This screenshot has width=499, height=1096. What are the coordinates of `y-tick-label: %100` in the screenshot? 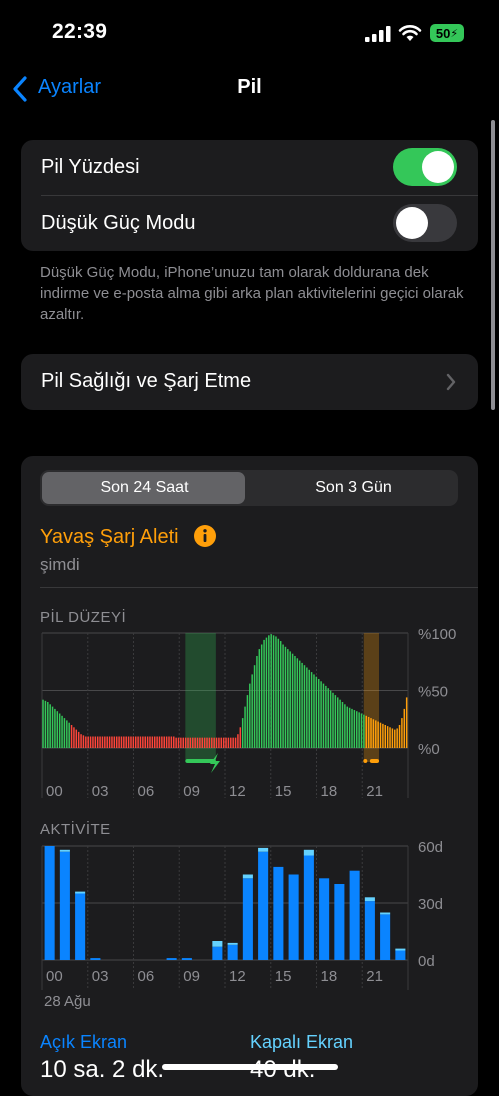 It's located at (437, 634).